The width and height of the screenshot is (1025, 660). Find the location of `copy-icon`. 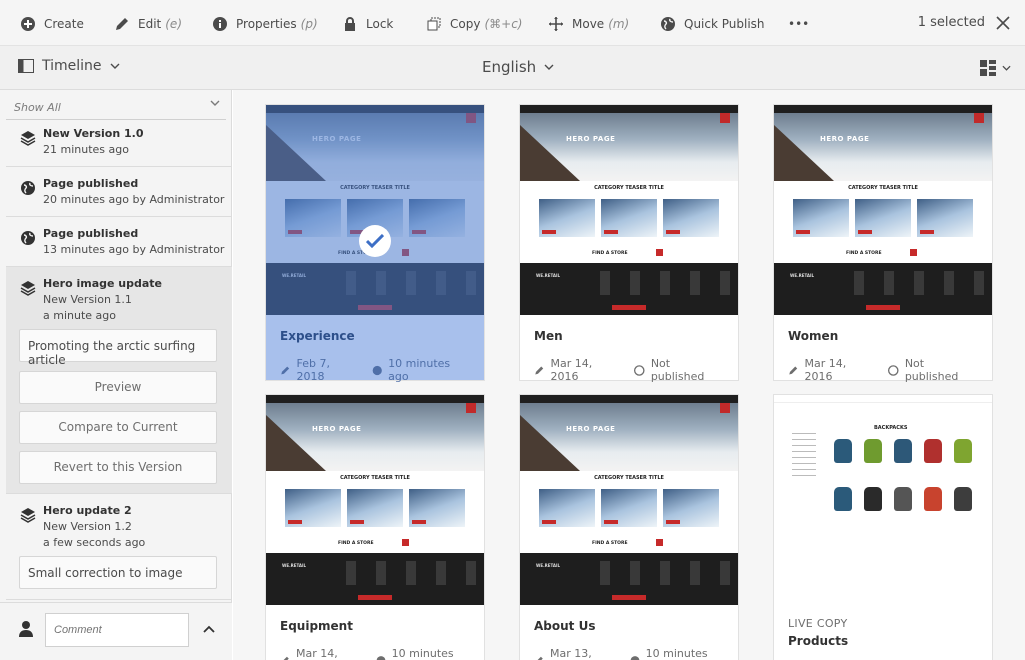

copy-icon is located at coordinates (434, 24).